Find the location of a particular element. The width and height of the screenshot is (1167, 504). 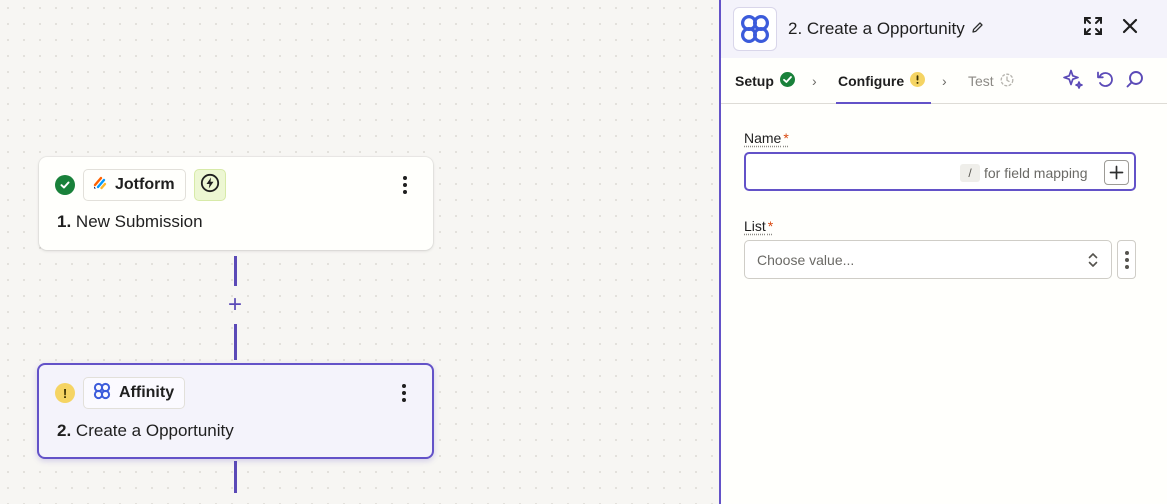

step-title-text: Create a Opportunity is located at coordinates (154, 430).